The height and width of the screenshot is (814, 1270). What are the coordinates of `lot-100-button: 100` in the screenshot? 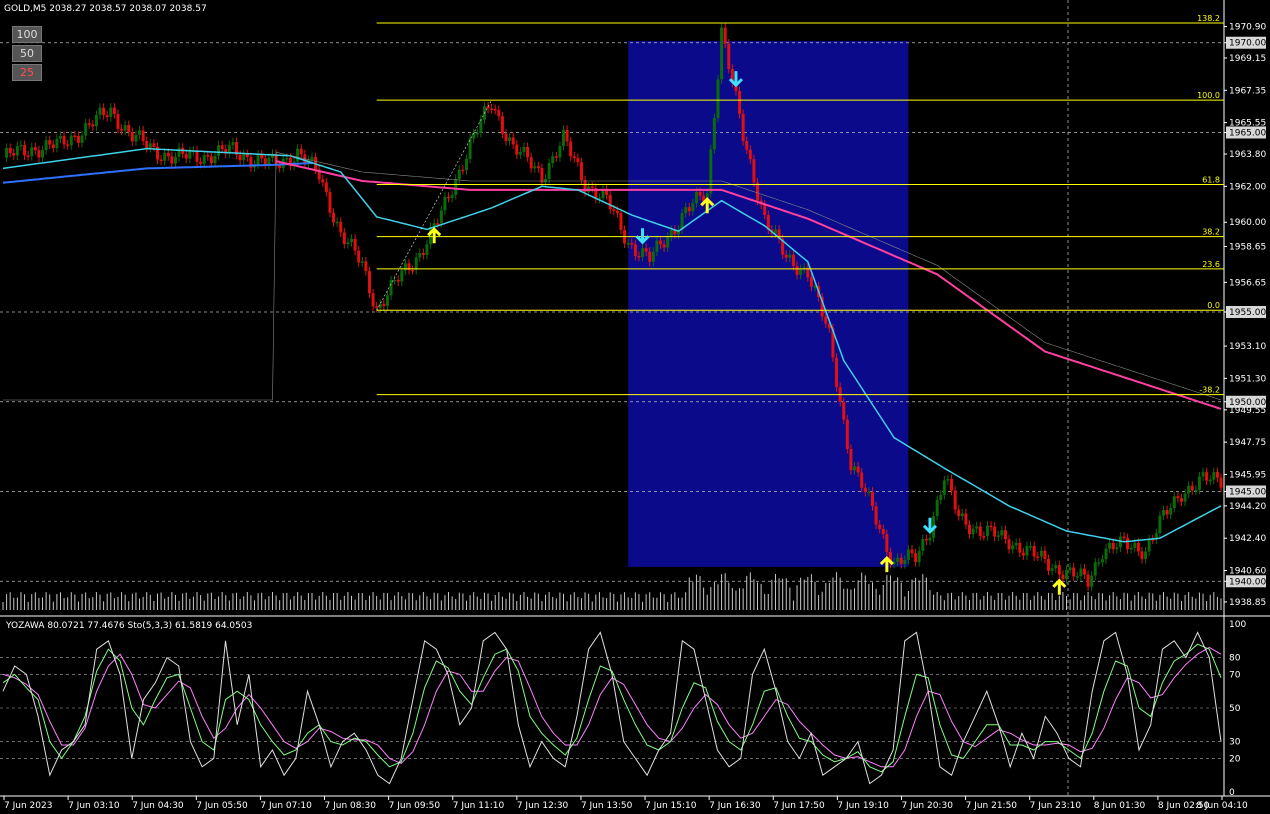 It's located at (27, 34).